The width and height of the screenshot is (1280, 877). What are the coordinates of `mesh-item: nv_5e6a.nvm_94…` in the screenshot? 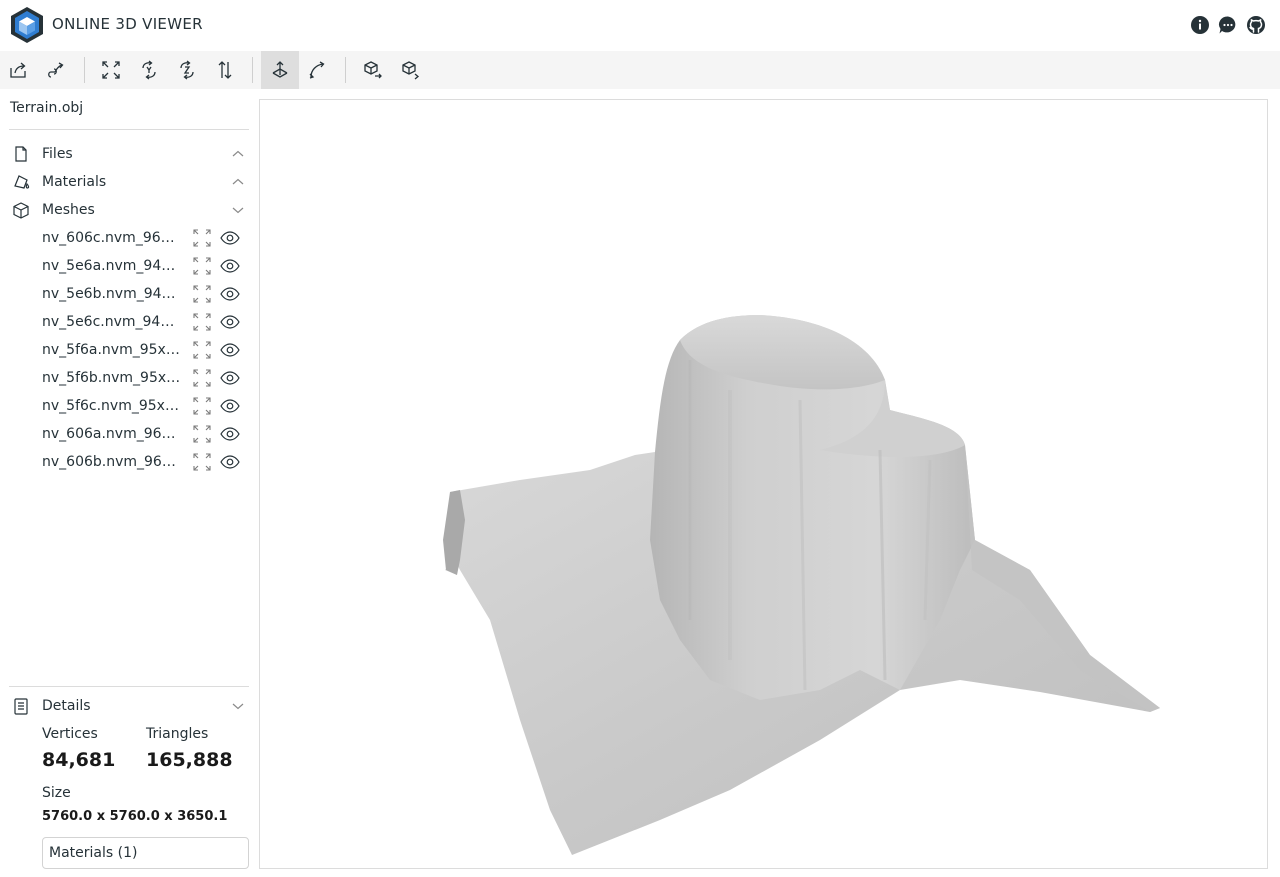 It's located at (129, 266).